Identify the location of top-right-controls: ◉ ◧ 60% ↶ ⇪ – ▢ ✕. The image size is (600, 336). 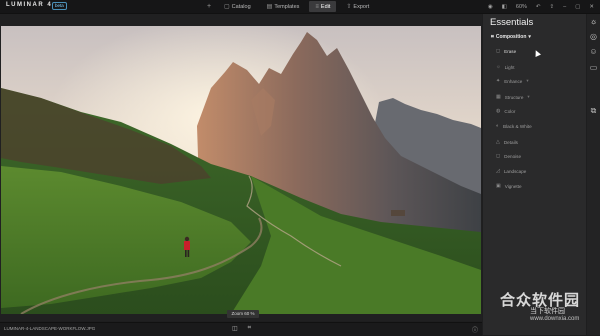
(541, 6).